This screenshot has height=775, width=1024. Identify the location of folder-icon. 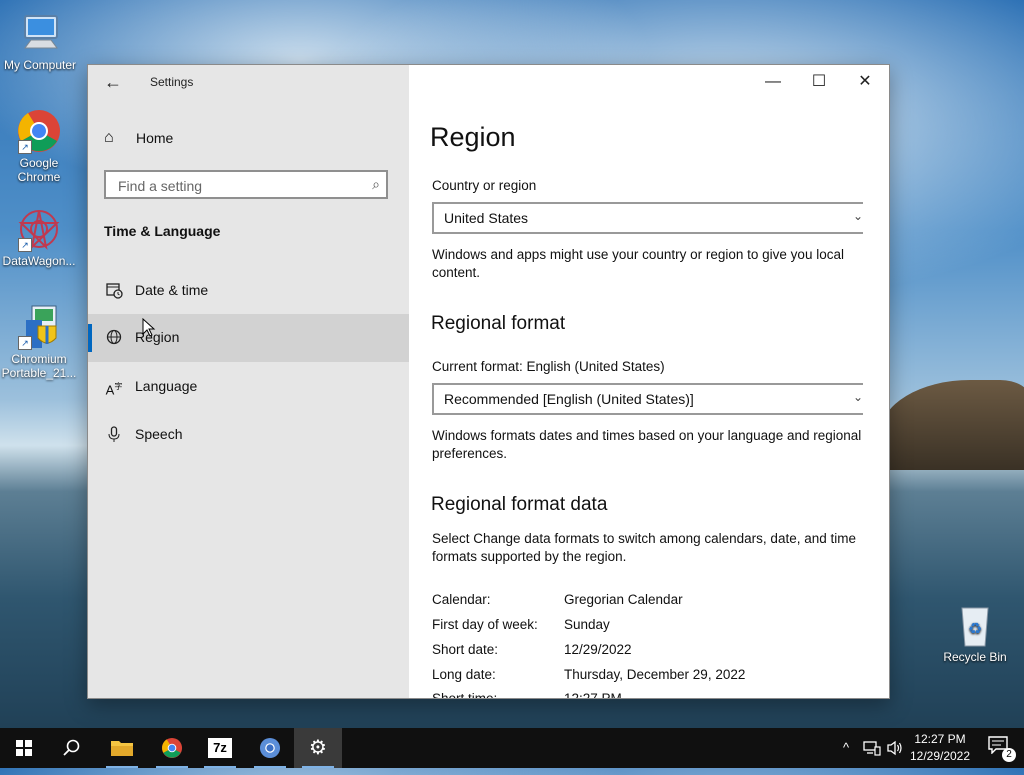
(122, 748).